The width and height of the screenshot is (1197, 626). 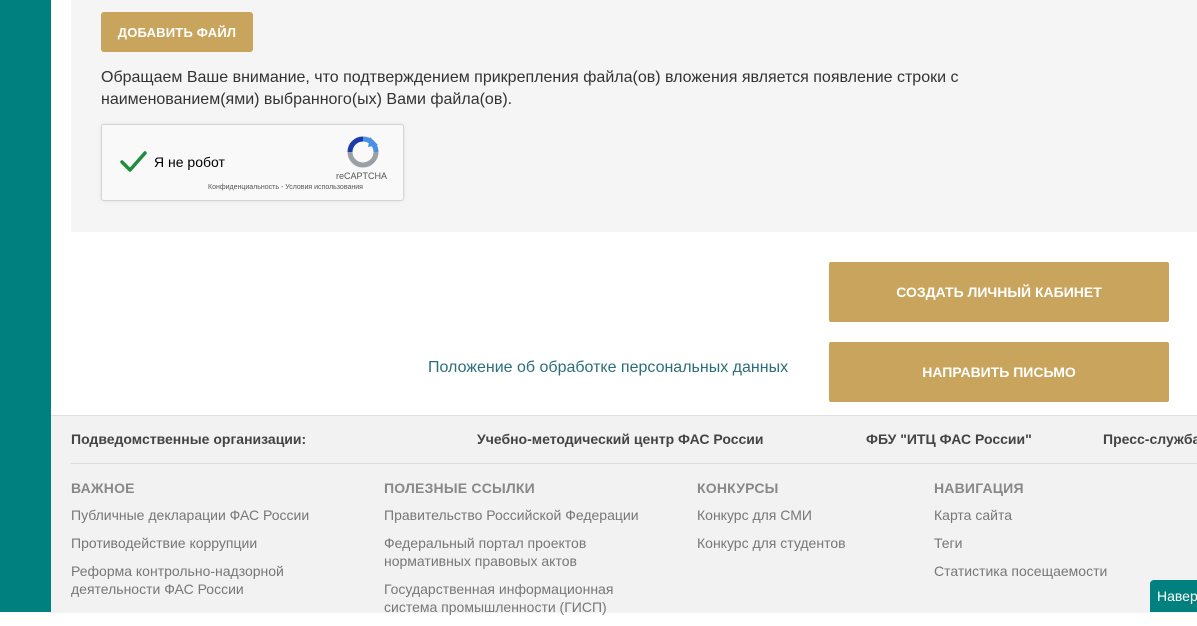 I want to click on footer-link: Публичные декларации ФАС России, so click(x=201, y=515).